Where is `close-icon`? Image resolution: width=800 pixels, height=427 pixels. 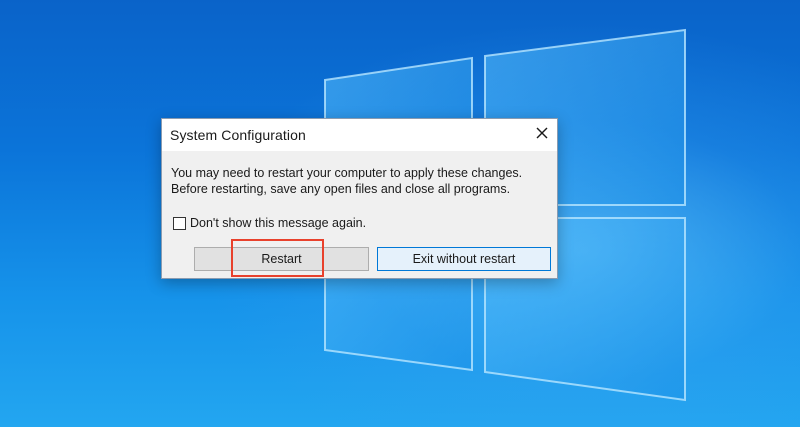
close-icon is located at coordinates (542, 133).